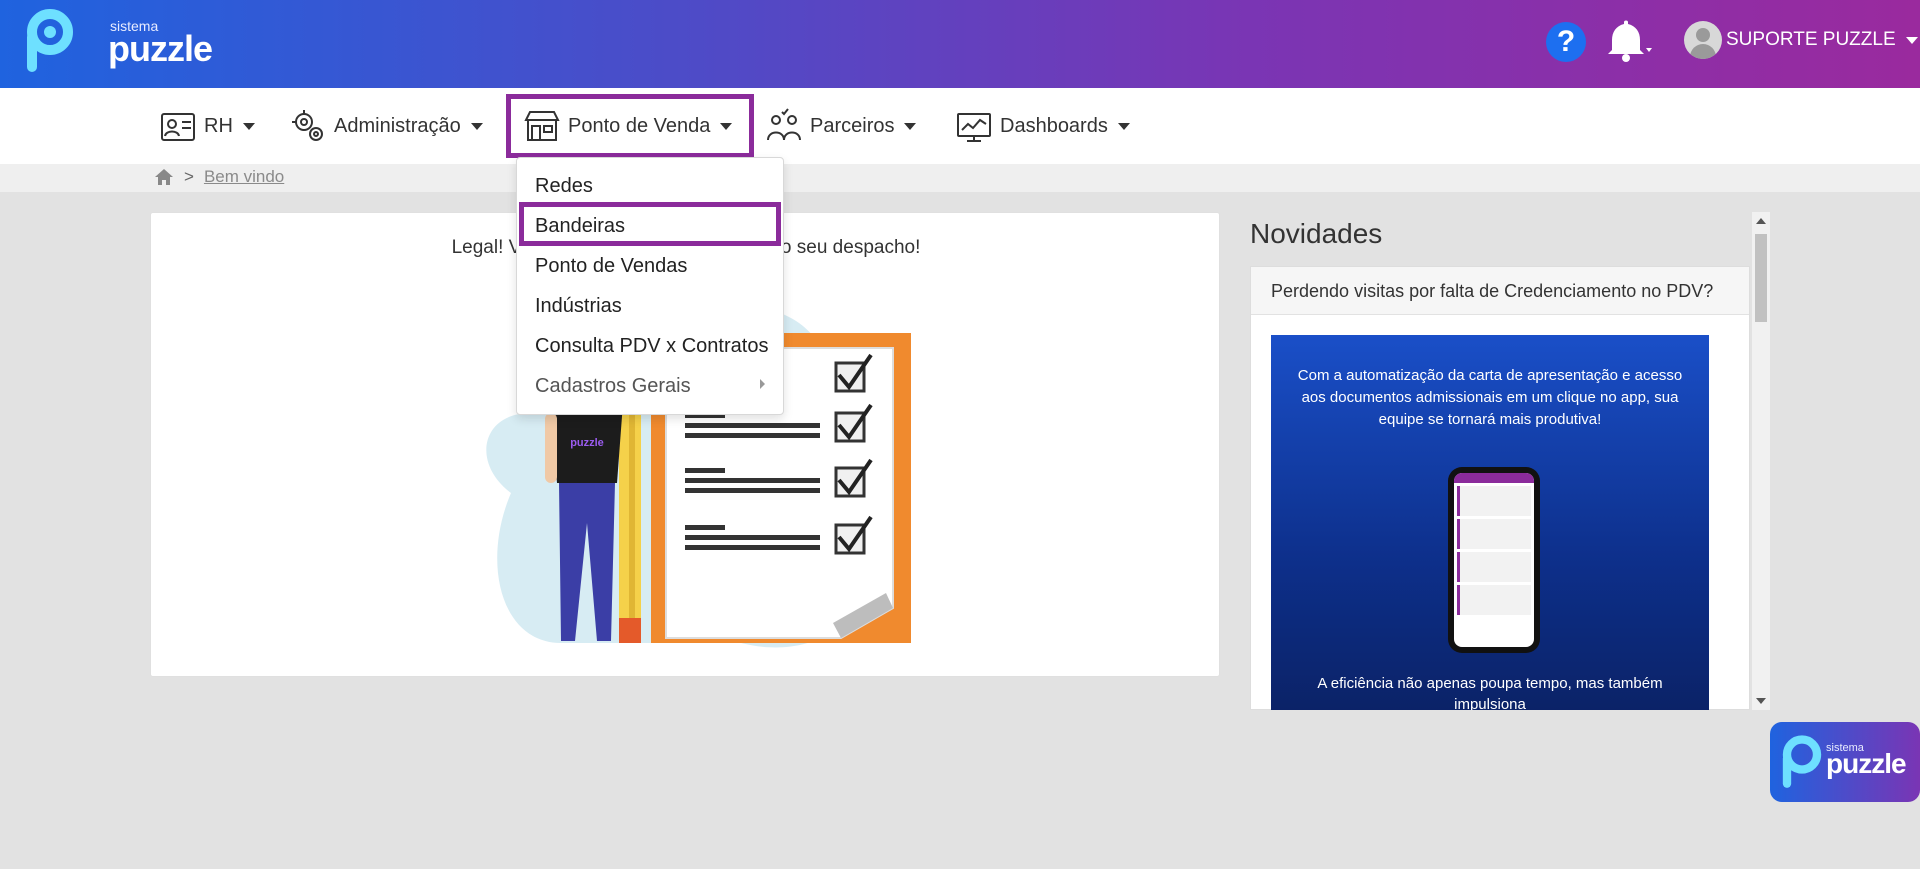 This screenshot has width=1920, height=869. What do you see at coordinates (960, 178) in the screenshot?
I see `breadcrumb: > Bem vindo` at bounding box center [960, 178].